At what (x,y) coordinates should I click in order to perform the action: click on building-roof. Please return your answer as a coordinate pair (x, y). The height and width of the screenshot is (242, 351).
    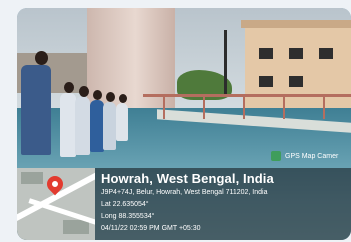
    Looking at the image, I should click on (296, 24).